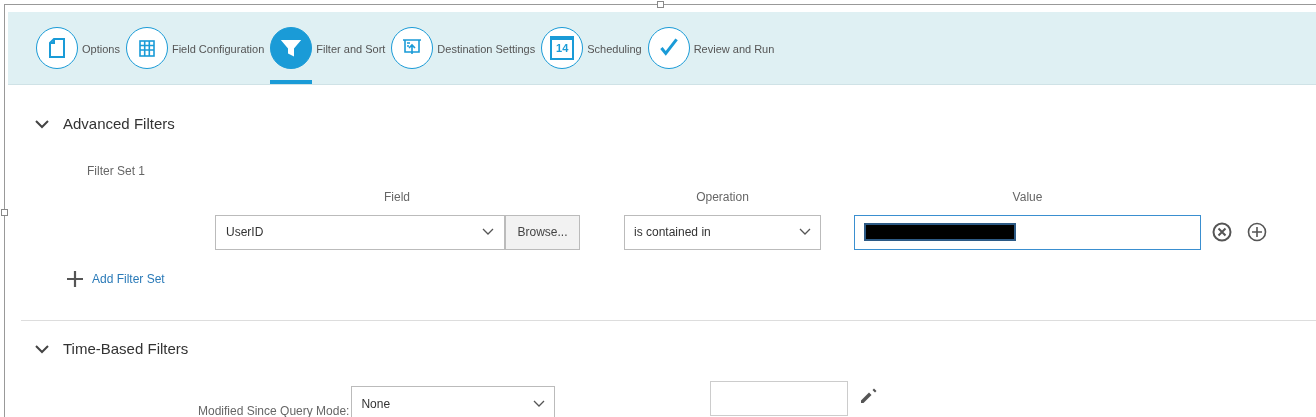 Image resolution: width=1316 pixels, height=417 pixels. Describe the element at coordinates (722, 197) in the screenshot. I see `column-header: Operation` at that location.